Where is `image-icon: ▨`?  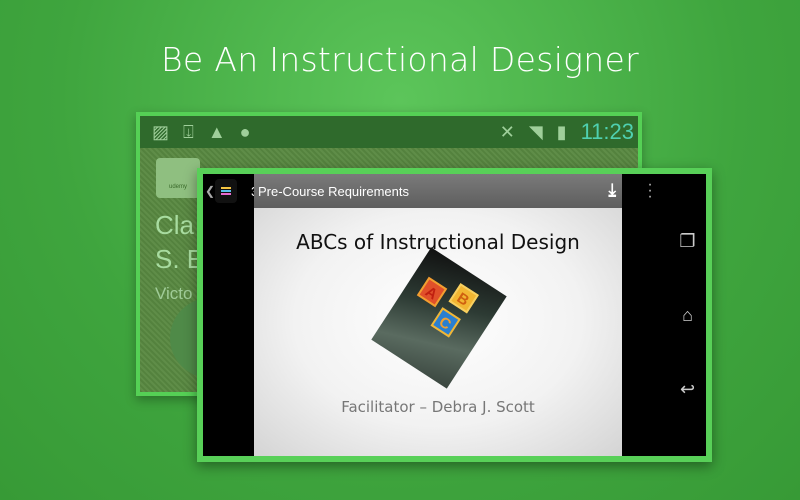
image-icon: ▨ is located at coordinates (161, 131).